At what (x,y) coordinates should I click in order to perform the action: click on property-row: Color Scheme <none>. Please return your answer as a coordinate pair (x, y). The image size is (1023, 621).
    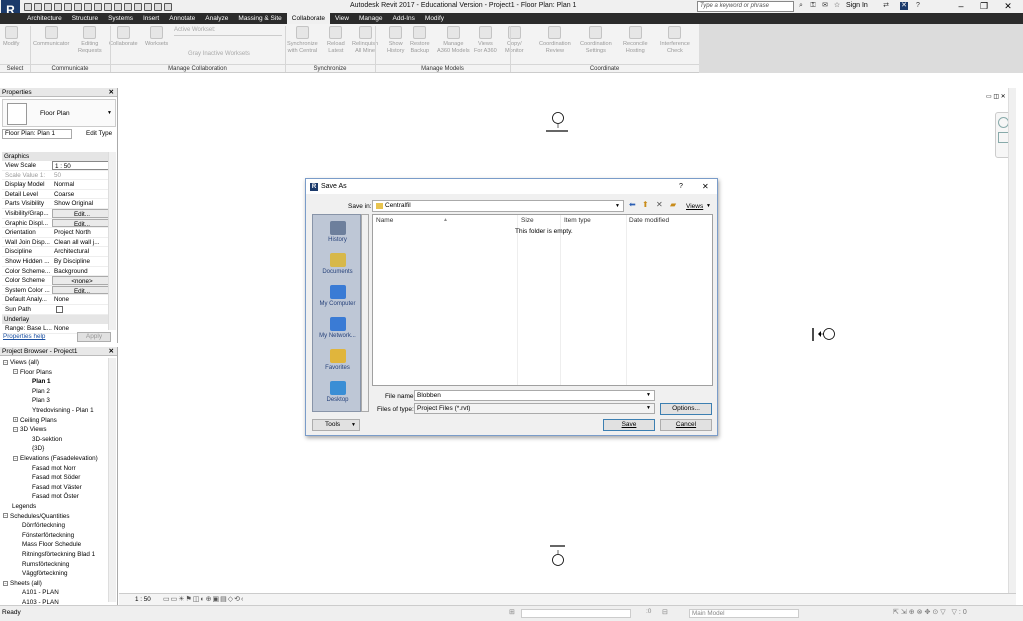
    Looking at the image, I should click on (56, 281).